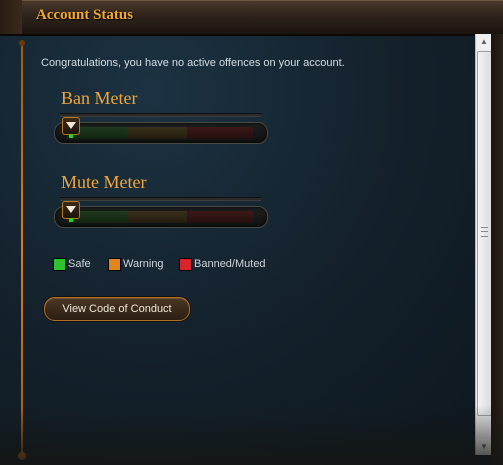  Describe the element at coordinates (157, 217) in the screenshot. I see `mute-meter-warning-zone` at that location.